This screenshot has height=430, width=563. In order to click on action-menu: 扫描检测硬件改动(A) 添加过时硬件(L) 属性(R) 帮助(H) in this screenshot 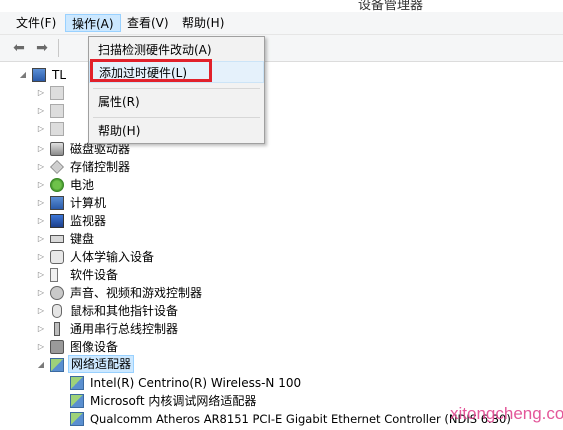, I will do `click(176, 90)`.